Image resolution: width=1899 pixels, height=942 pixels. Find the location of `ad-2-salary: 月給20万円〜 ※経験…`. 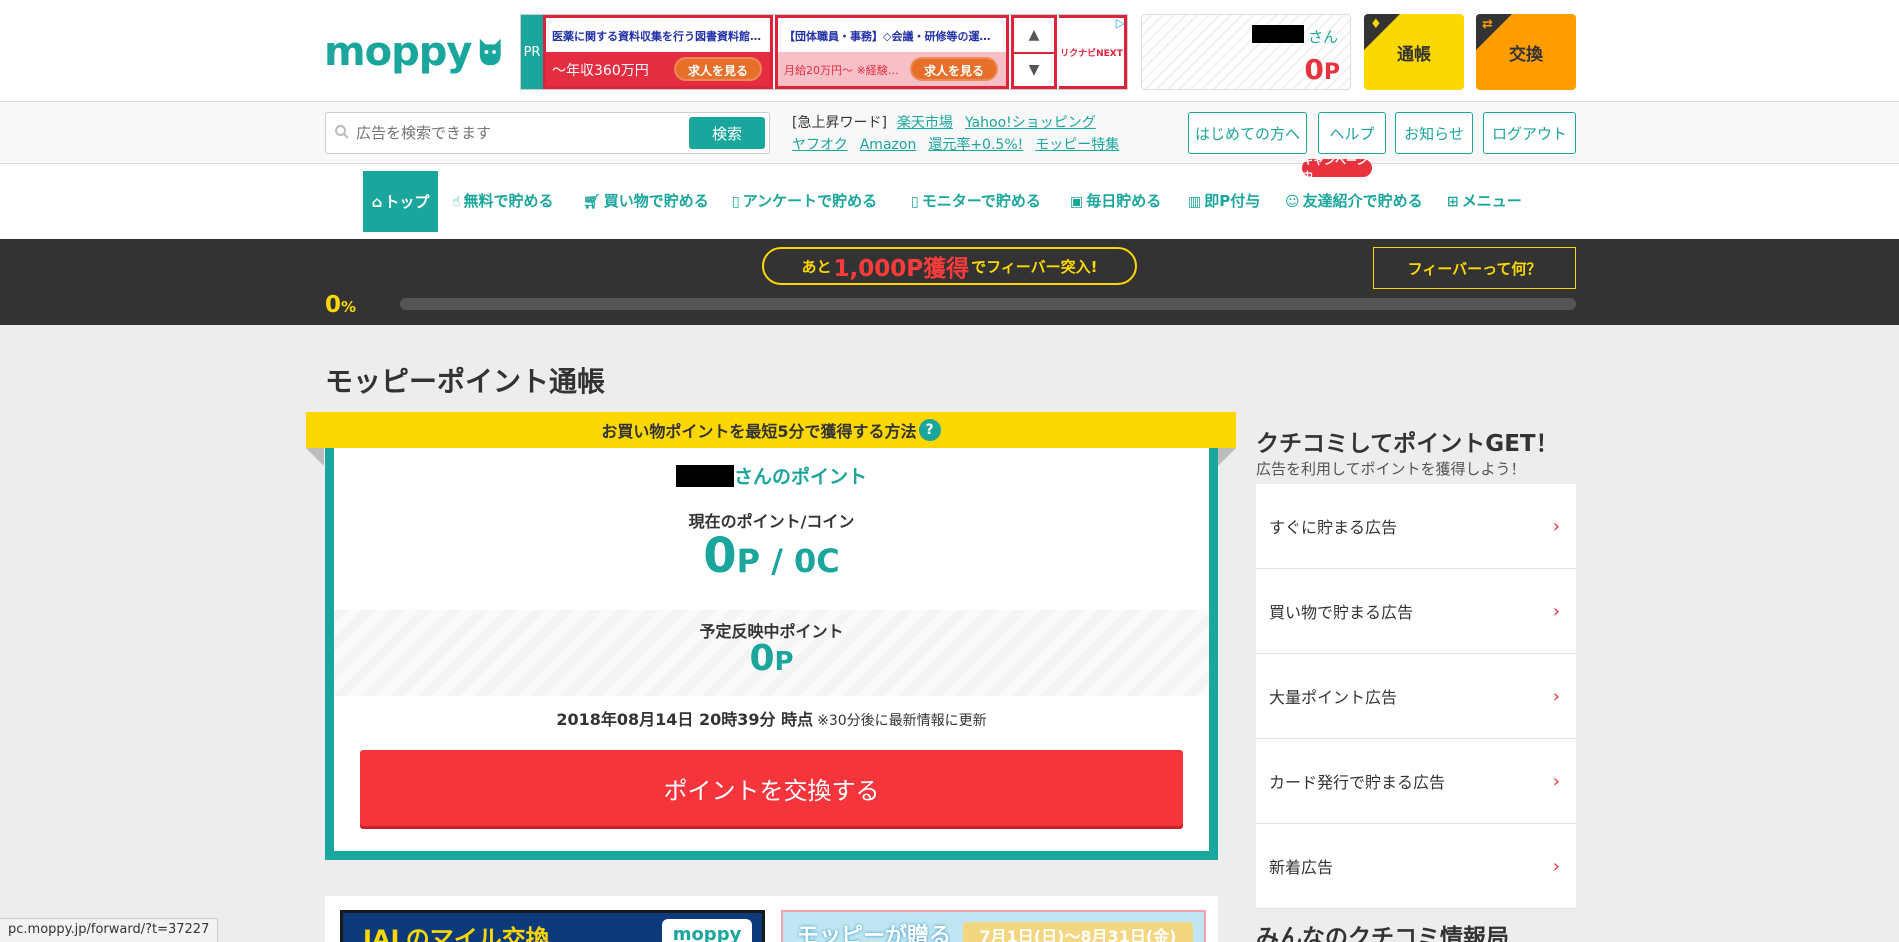

ad-2-salary: 月給20万円〜 ※経験… is located at coordinates (841, 70).